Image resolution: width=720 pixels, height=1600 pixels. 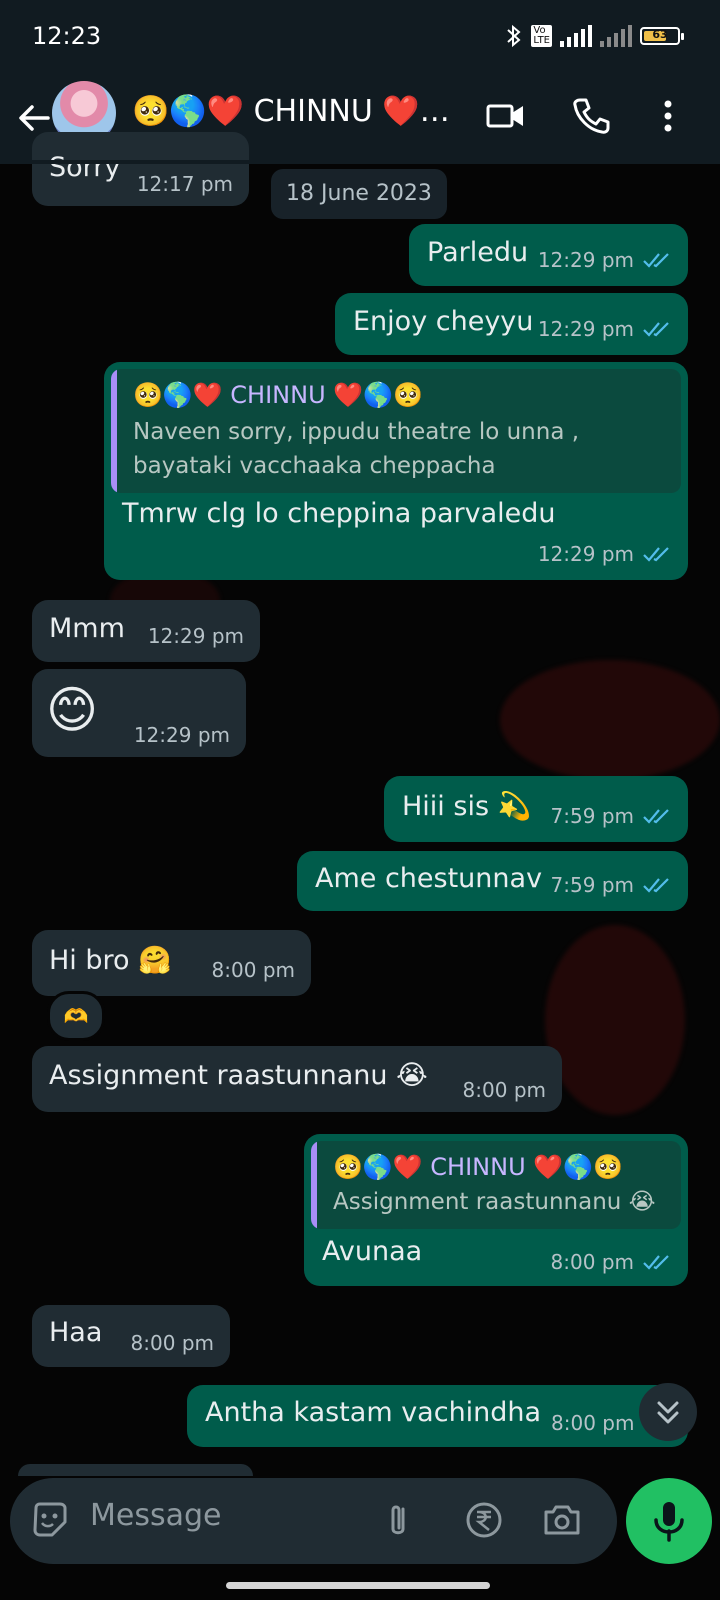 What do you see at coordinates (76, 1016) in the screenshot?
I see `message-reaction: 🫶` at bounding box center [76, 1016].